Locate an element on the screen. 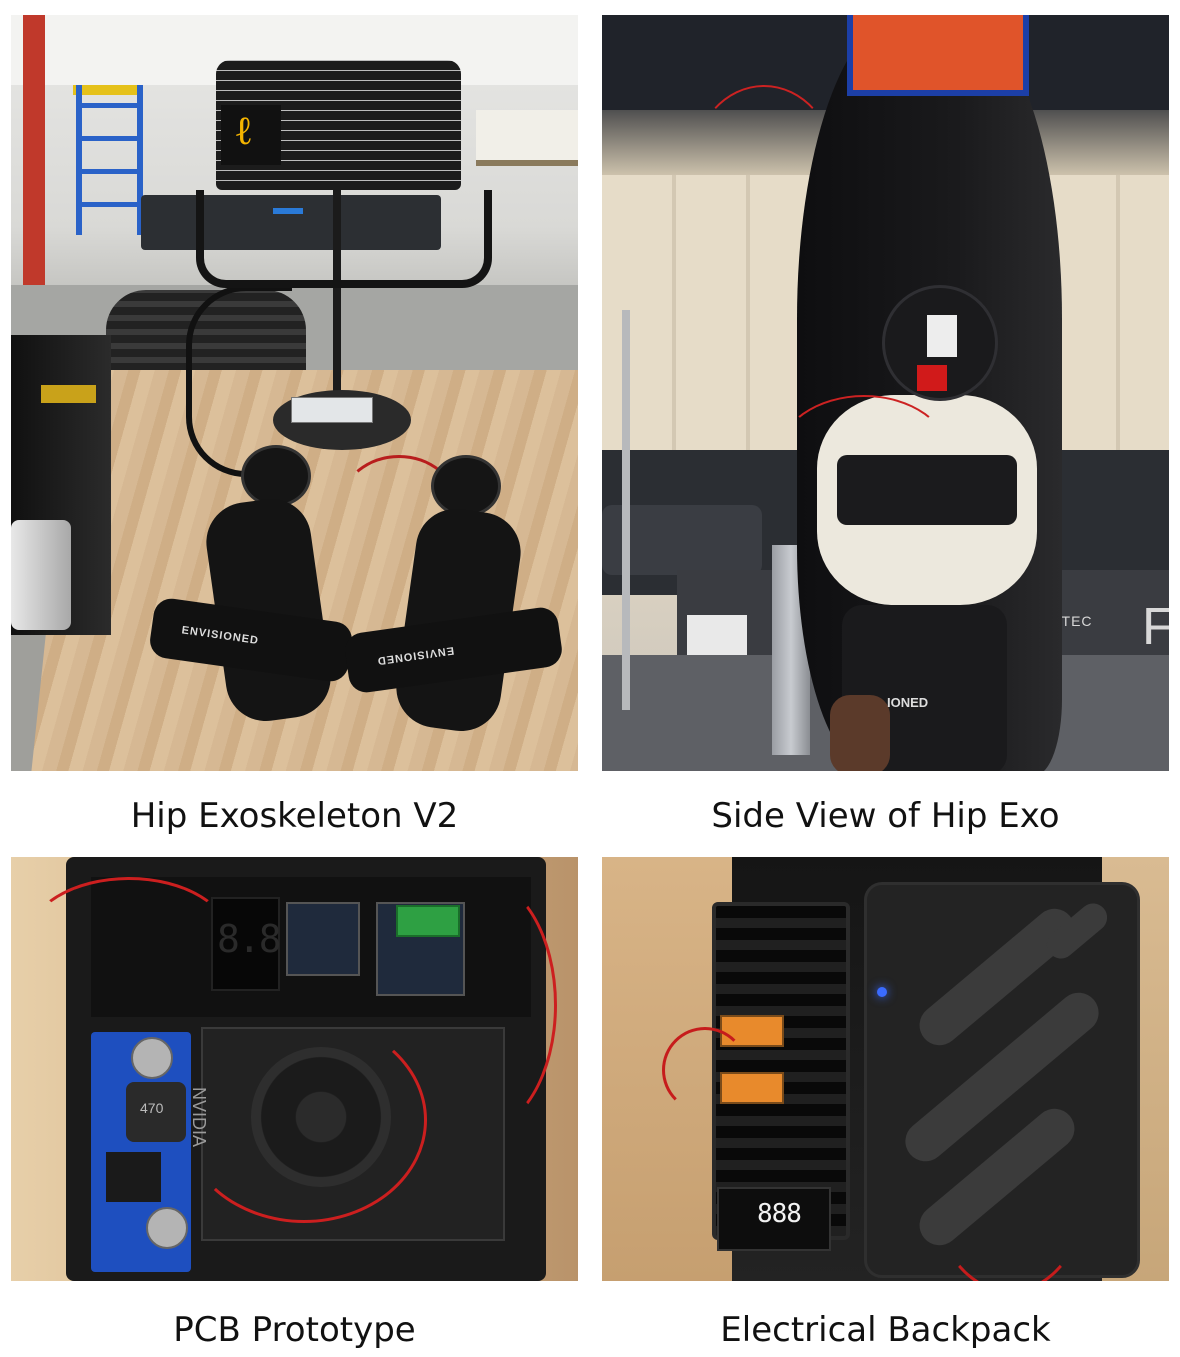 The width and height of the screenshot is (1180, 1357). motor-driver-board is located at coordinates (932, 378).